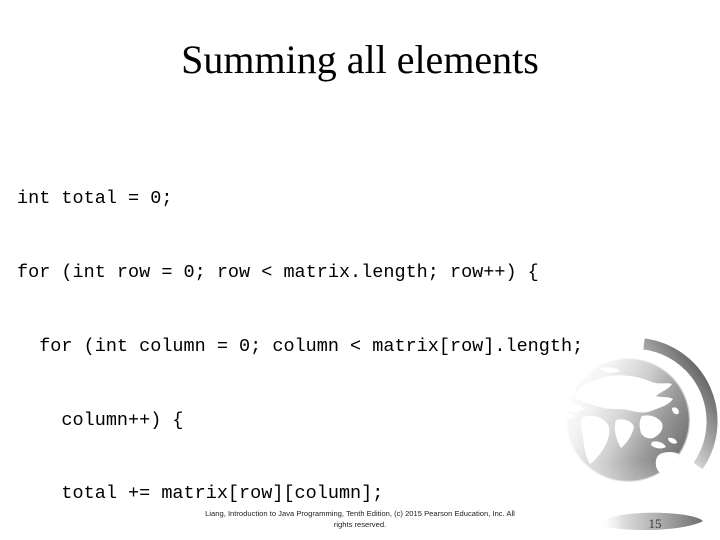  What do you see at coordinates (655, 523) in the screenshot?
I see `page-number: 15` at bounding box center [655, 523].